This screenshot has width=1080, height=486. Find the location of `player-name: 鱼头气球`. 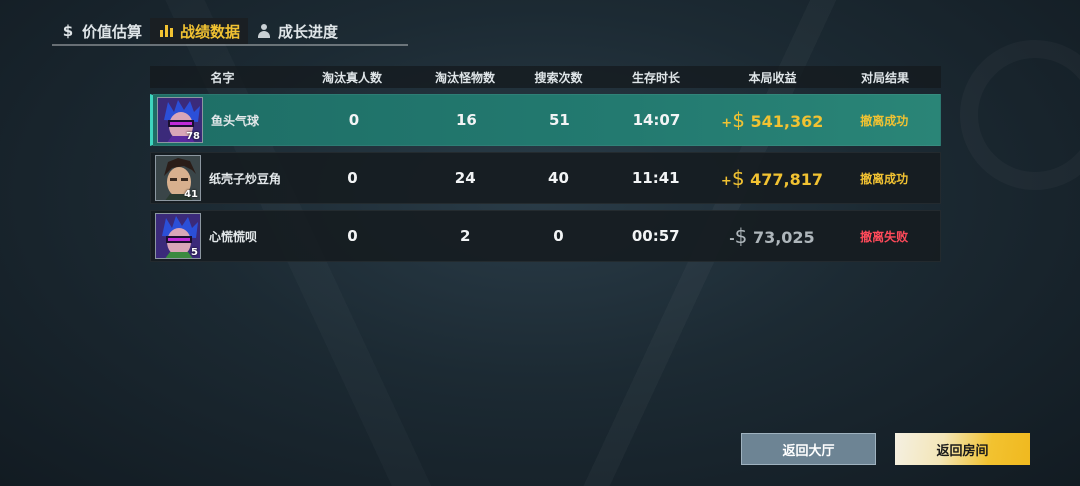

player-name: 鱼头气球 is located at coordinates (235, 120).